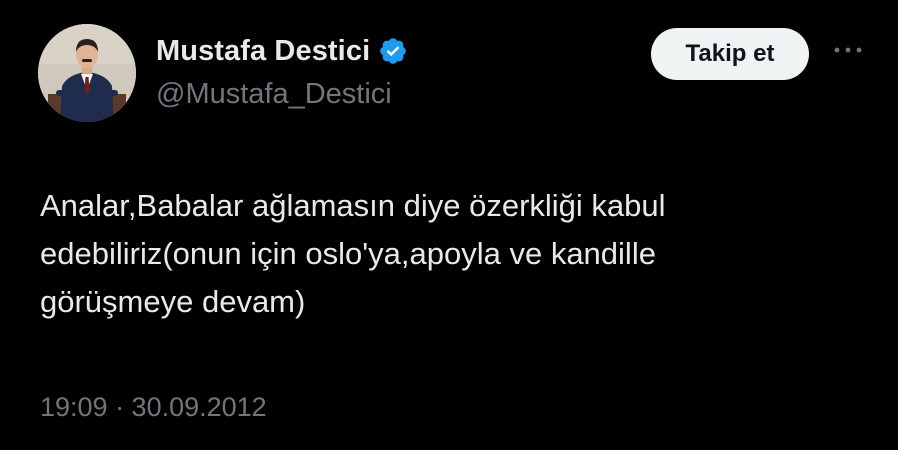 The width and height of the screenshot is (898, 450). What do you see at coordinates (730, 54) in the screenshot?
I see `follow-button: Takip et` at bounding box center [730, 54].